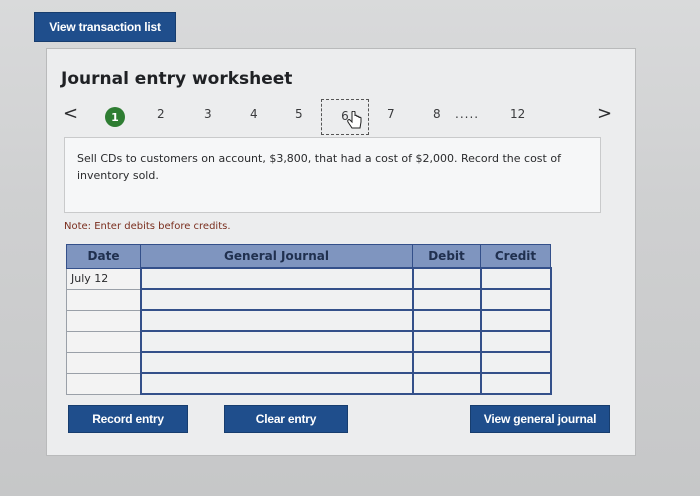 The height and width of the screenshot is (496, 700). What do you see at coordinates (515, 256) in the screenshot?
I see `credit-header: Credit` at bounding box center [515, 256].